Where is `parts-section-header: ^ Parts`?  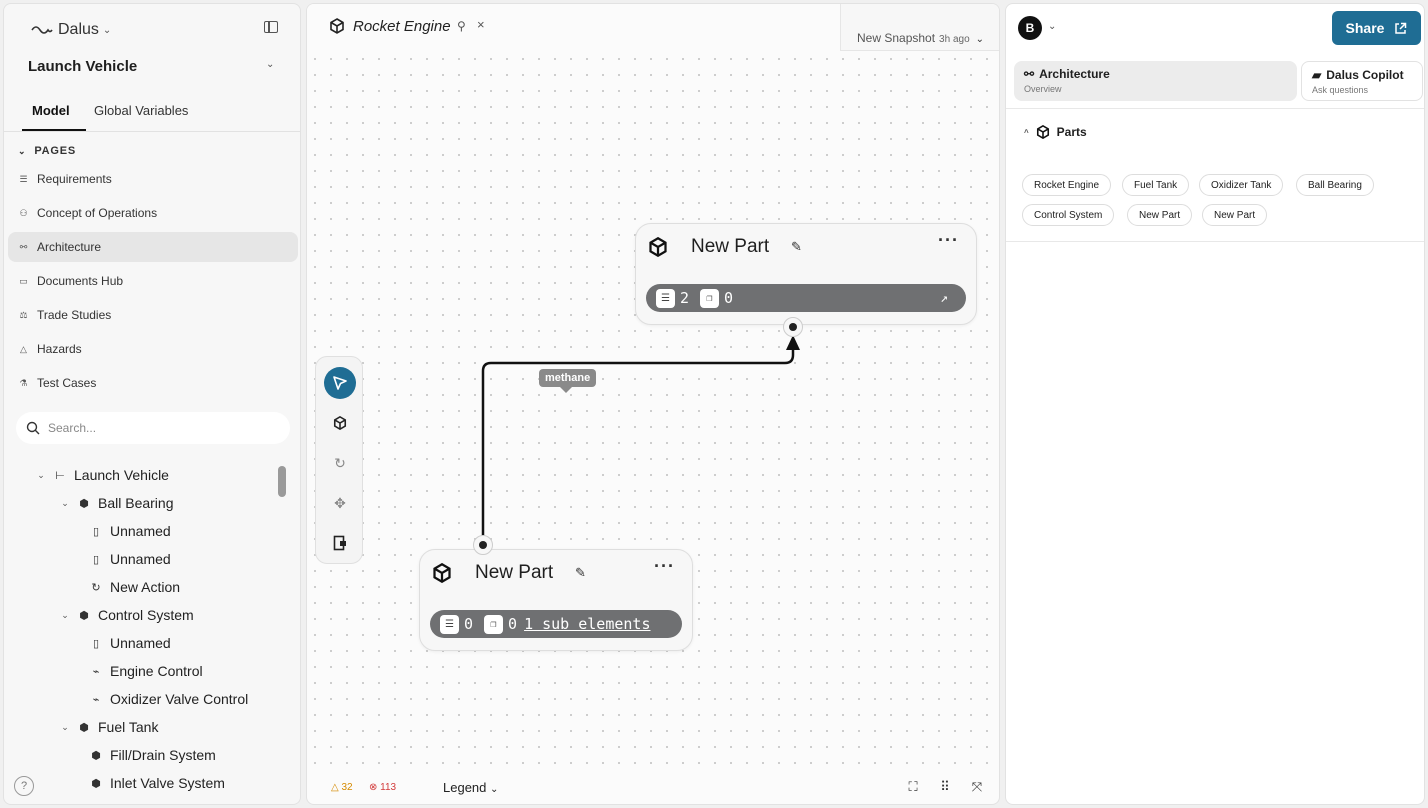 parts-section-header: ^ Parts is located at coordinates (1055, 132).